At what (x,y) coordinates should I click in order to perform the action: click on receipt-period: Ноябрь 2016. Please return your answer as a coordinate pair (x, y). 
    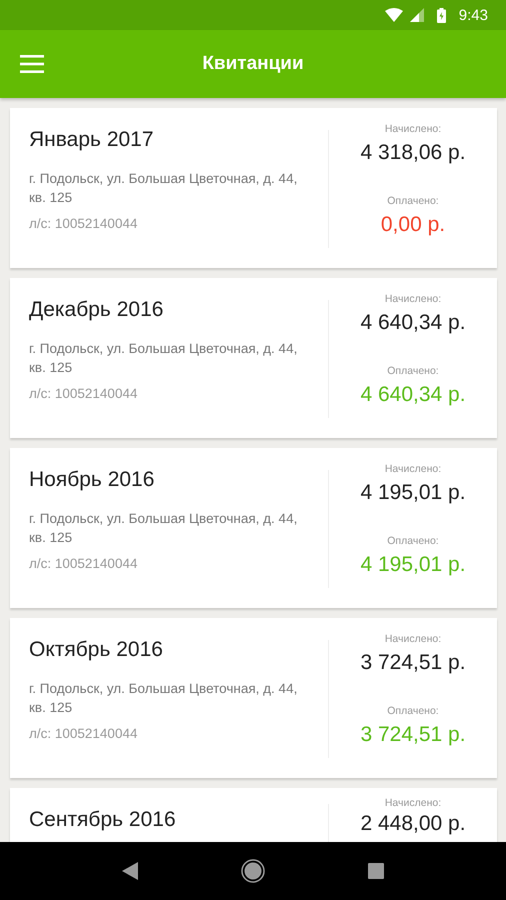
    Looking at the image, I should click on (92, 480).